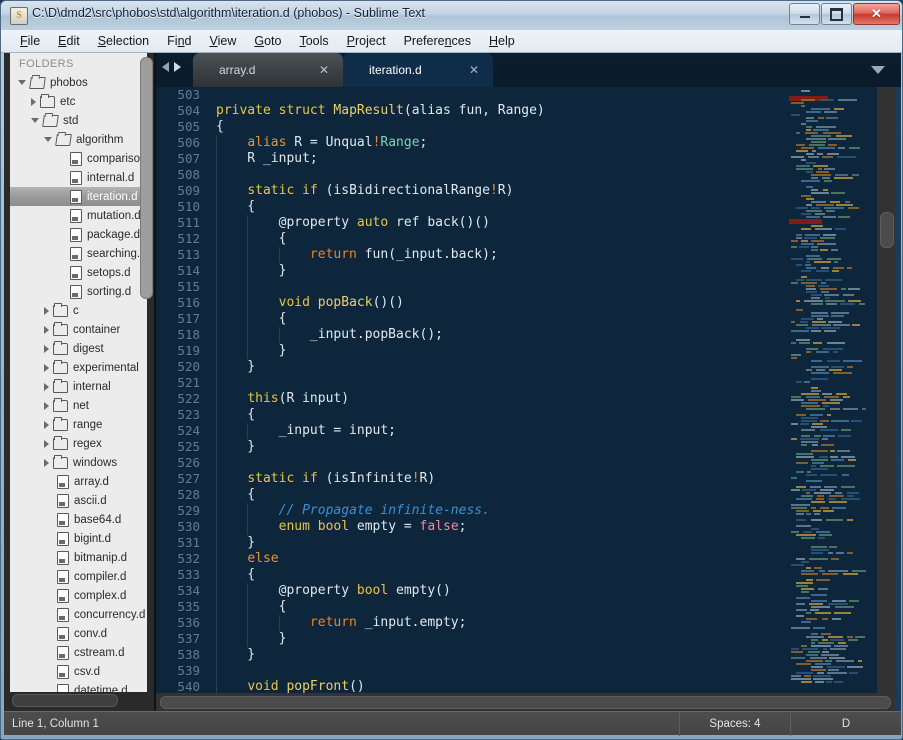  I want to click on tree-file-row: concurrency.d, so click(78, 614).